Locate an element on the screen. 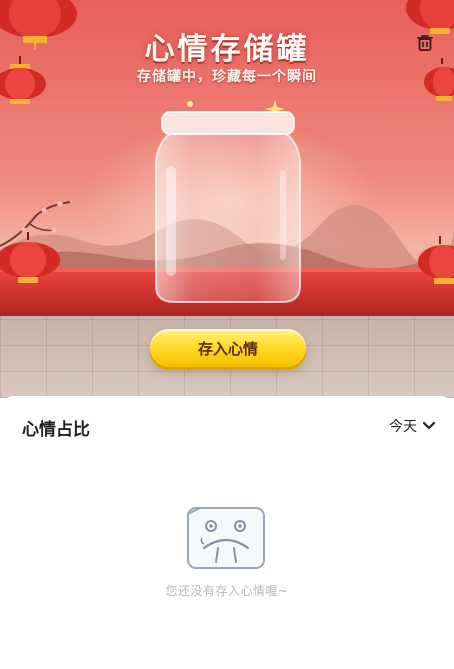  delete-button is located at coordinates (425, 43).